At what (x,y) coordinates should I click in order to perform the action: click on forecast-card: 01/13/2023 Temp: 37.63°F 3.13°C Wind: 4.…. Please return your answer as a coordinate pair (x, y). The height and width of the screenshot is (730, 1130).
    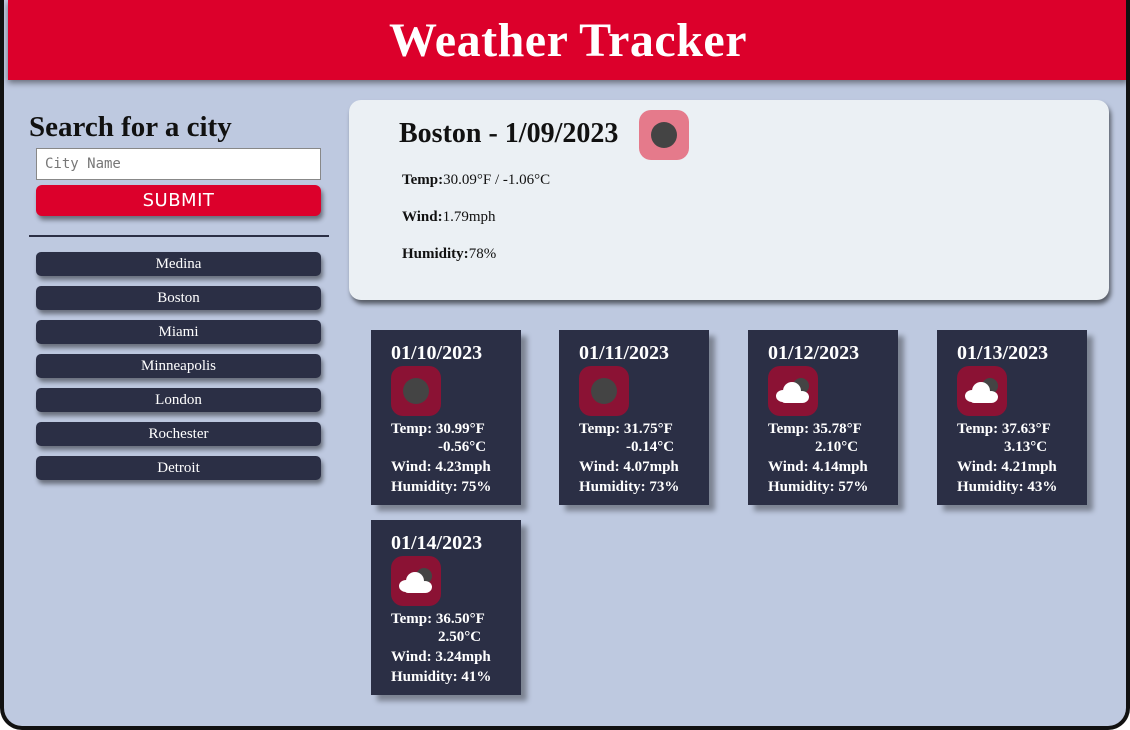
    Looking at the image, I should click on (1012, 417).